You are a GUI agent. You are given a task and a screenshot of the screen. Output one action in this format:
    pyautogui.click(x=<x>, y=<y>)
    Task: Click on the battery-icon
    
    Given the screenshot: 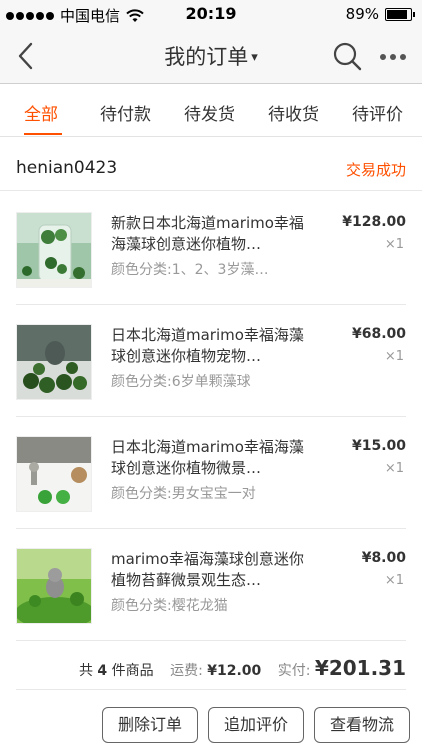 What is the action you would take?
    pyautogui.click(x=400, y=14)
    